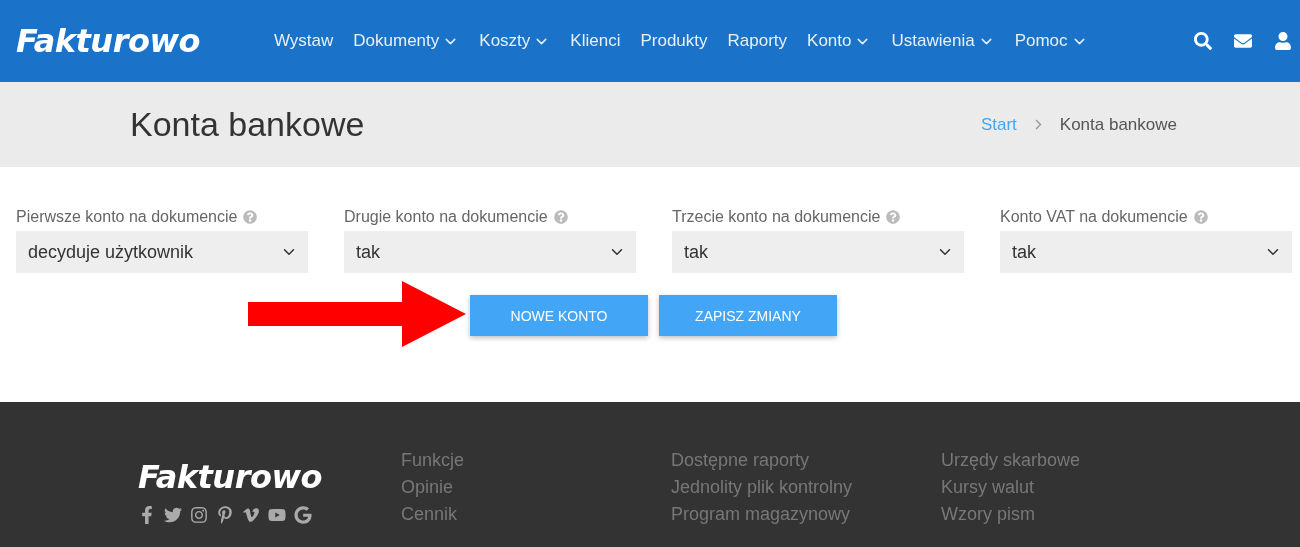 Image resolution: width=1300 pixels, height=547 pixels. I want to click on nav-item: Klienci, so click(595, 41).